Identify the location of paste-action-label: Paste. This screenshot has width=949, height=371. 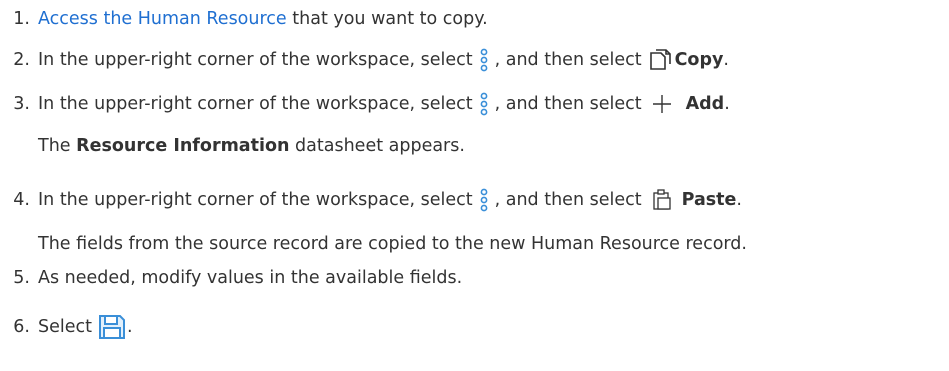
(709, 200).